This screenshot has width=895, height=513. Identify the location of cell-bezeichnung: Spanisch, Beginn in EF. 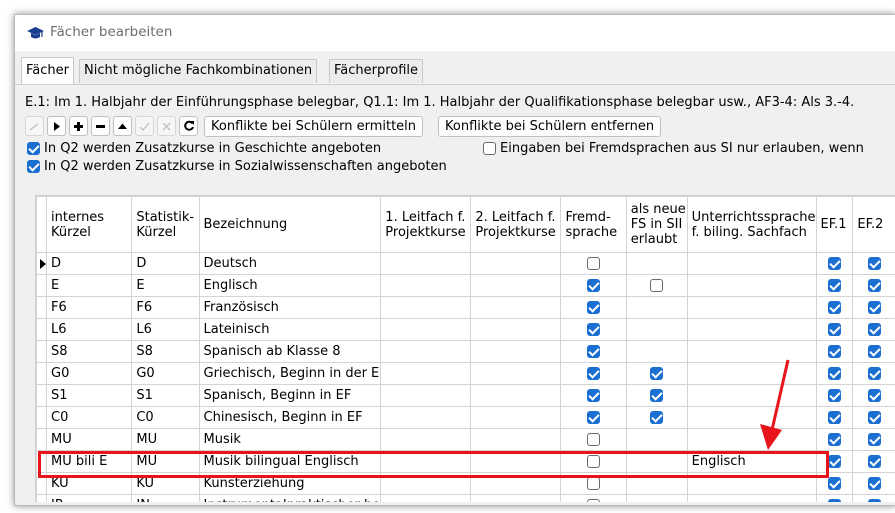
(290, 395).